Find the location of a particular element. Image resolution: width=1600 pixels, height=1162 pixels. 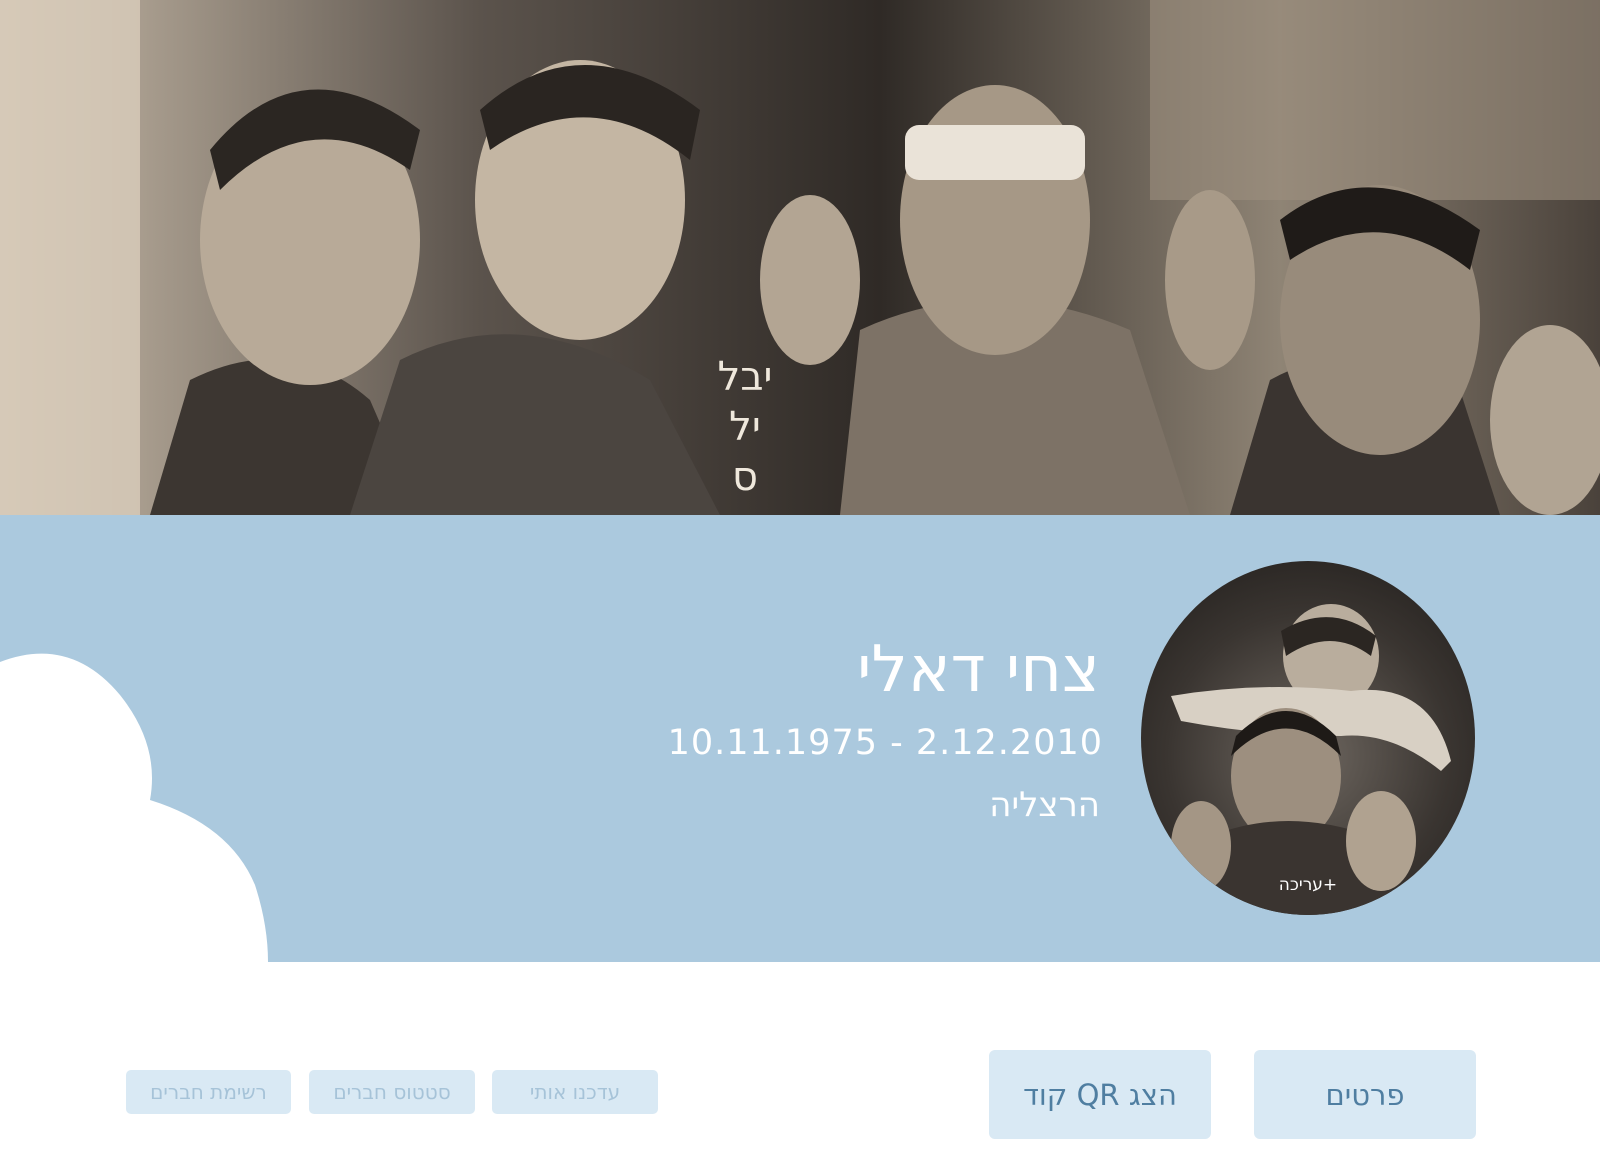

cover-lettering-3: ס is located at coordinates (745, 477).